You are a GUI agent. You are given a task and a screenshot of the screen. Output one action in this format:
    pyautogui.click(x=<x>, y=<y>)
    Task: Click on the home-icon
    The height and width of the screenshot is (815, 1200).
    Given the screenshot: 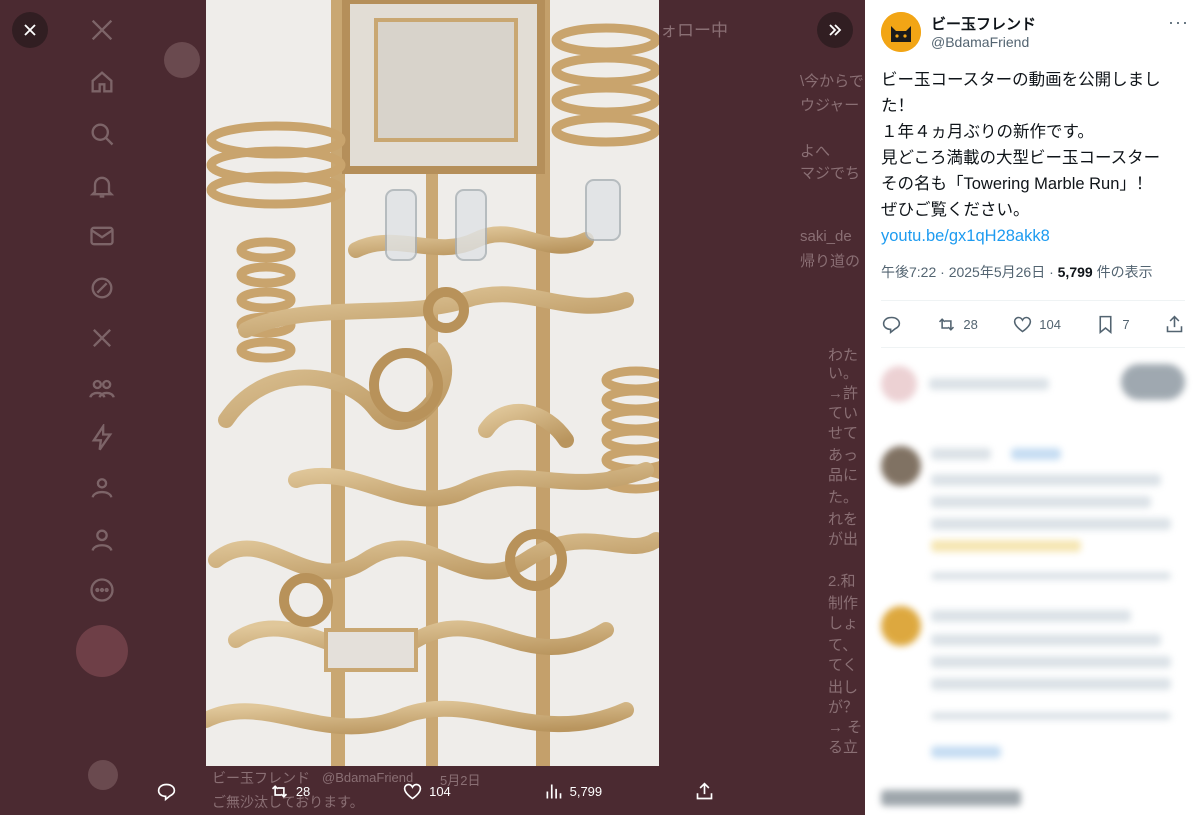 What is the action you would take?
    pyautogui.click(x=102, y=82)
    